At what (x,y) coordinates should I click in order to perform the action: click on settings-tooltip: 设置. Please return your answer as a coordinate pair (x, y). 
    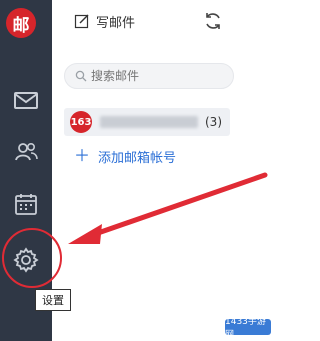
    Looking at the image, I should click on (53, 300).